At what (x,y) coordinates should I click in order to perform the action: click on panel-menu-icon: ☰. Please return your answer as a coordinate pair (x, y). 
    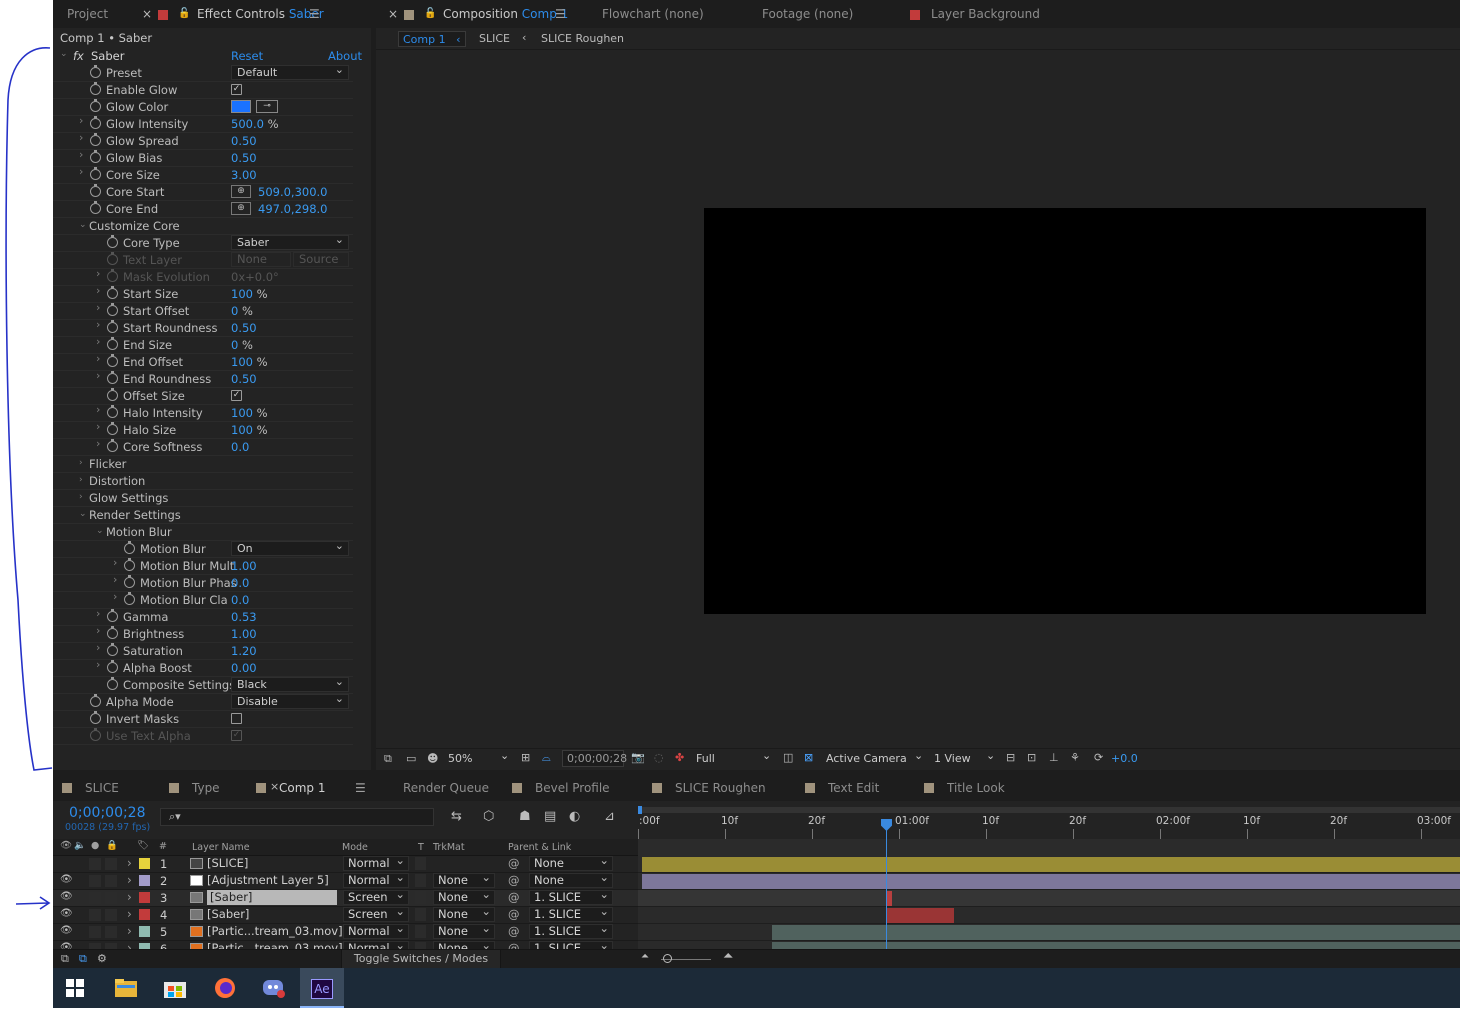
    Looking at the image, I should click on (314, 14).